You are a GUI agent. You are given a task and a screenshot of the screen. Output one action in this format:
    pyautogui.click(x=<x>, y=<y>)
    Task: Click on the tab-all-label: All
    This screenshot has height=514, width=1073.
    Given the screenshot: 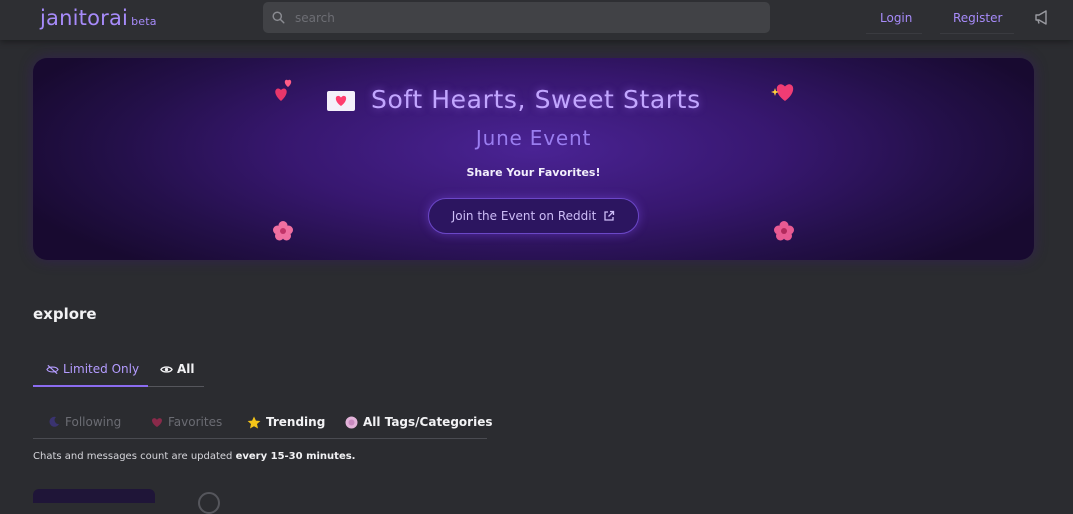 What is the action you would take?
    pyautogui.click(x=186, y=369)
    